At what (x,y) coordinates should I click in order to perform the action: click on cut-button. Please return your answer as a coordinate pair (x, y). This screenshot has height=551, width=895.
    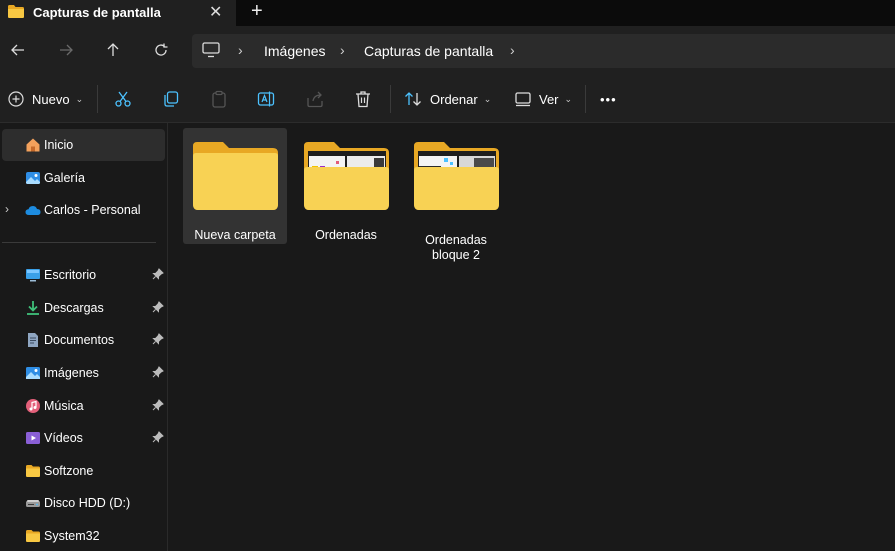
    Looking at the image, I should click on (123, 99).